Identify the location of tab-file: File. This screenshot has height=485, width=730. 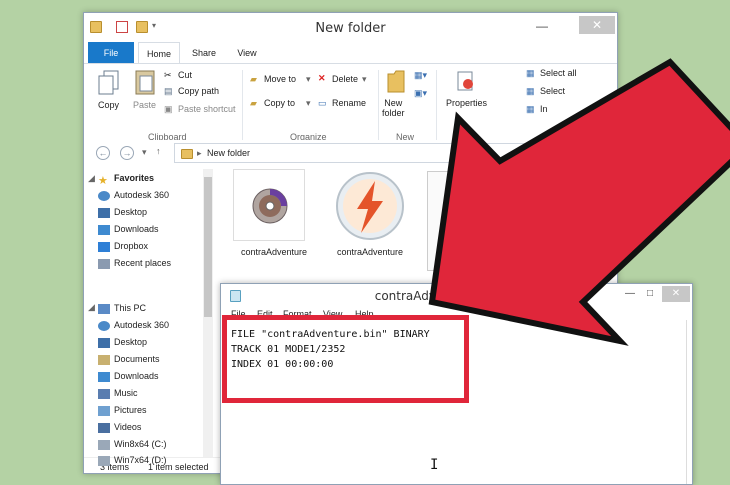
(111, 53).